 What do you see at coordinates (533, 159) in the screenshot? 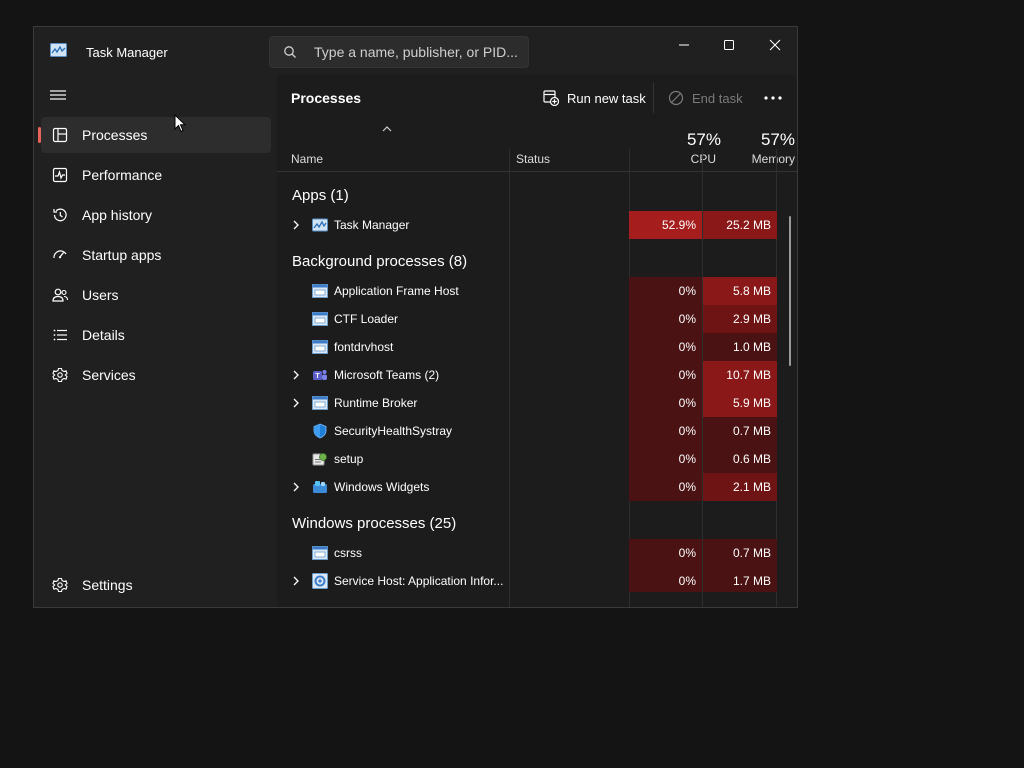
I see `column-header-status: Status` at bounding box center [533, 159].